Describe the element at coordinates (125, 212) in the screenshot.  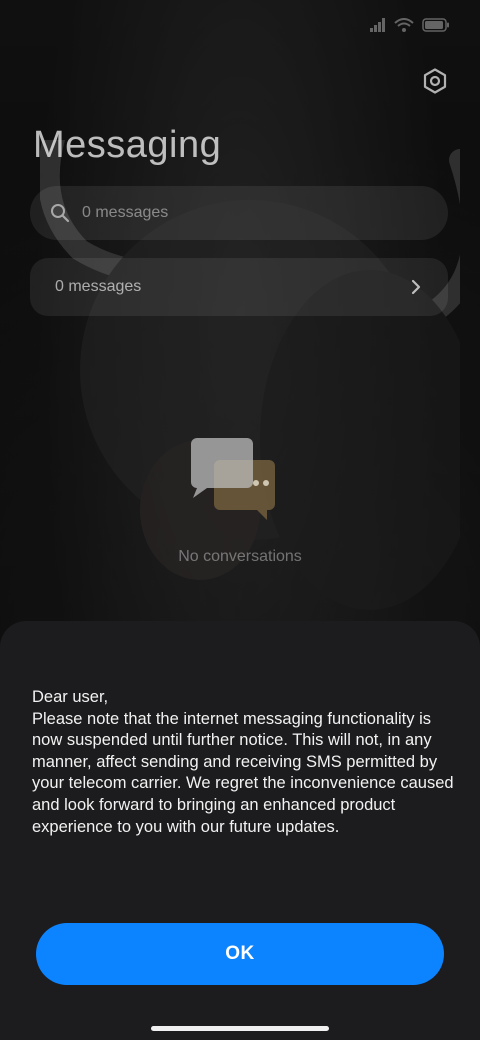
I see `search-placeholder: 0 messages` at that location.